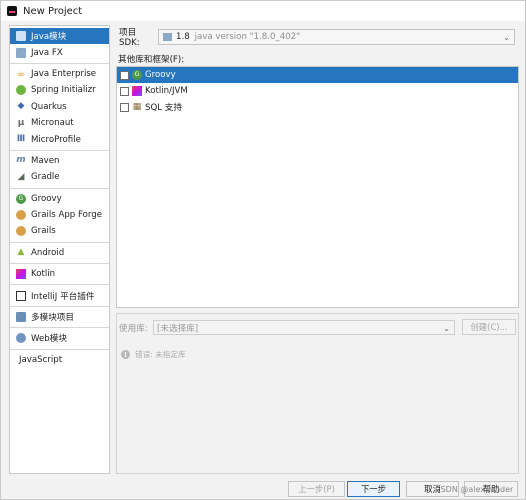 Image resolution: width=526 pixels, height=500 pixels. I want to click on sdk-version: 1.8, so click(183, 37).